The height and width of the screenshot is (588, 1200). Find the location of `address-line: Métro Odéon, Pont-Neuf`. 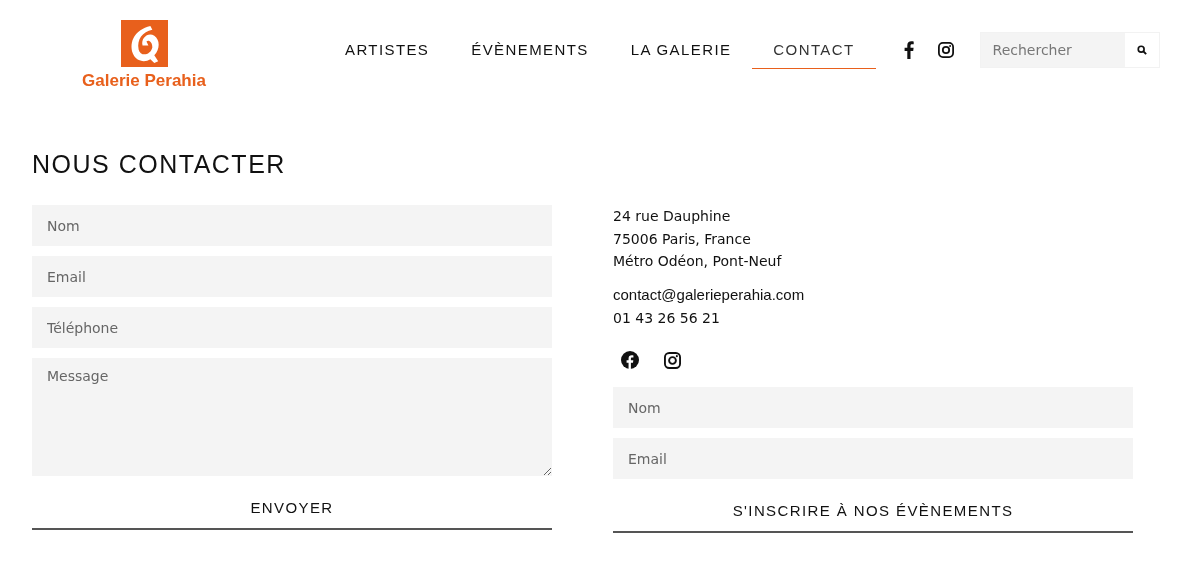

address-line: Métro Odéon, Pont-Neuf is located at coordinates (698, 261).